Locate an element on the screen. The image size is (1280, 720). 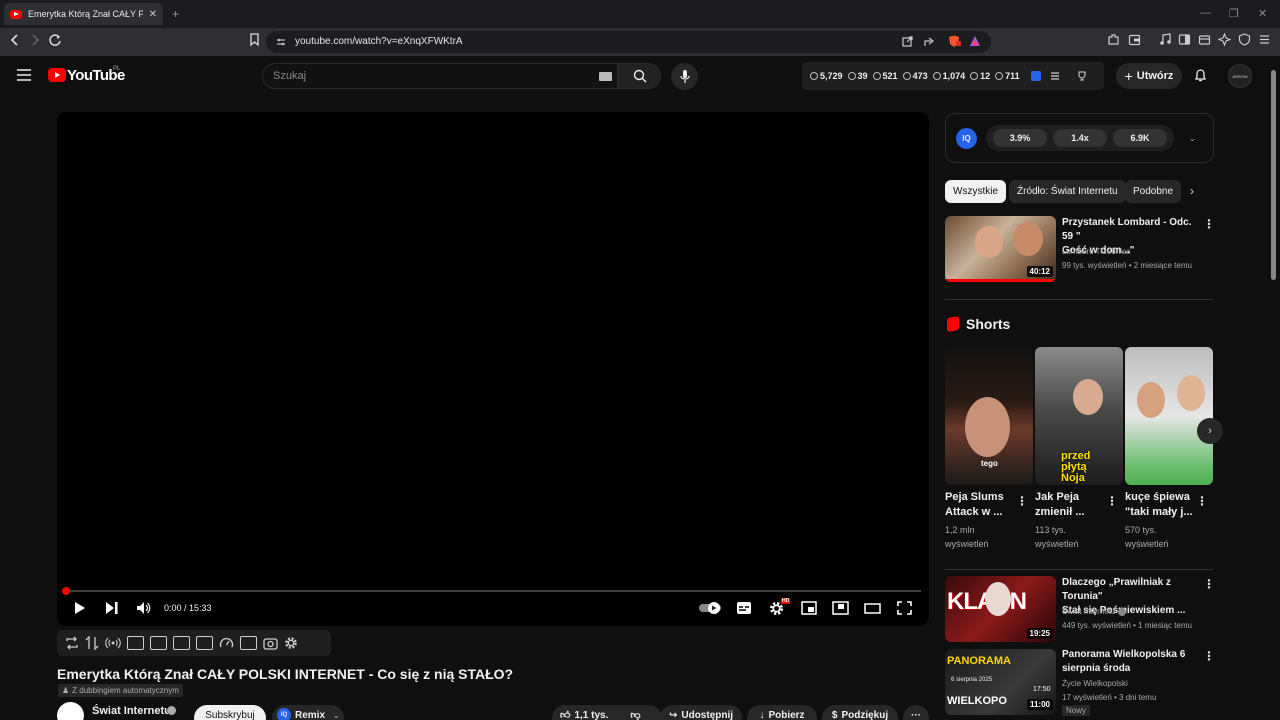
video-channel: Życie Wielkopolski is located at coordinates (1095, 684).